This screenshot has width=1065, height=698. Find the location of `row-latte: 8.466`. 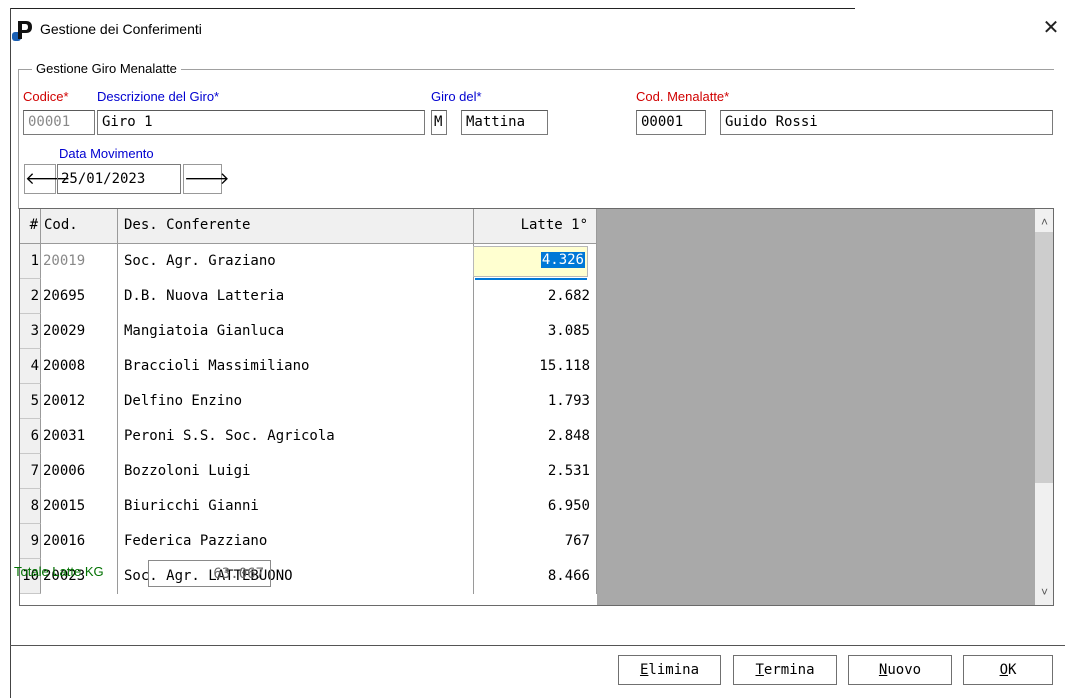

row-latte: 8.466 is located at coordinates (535, 576).